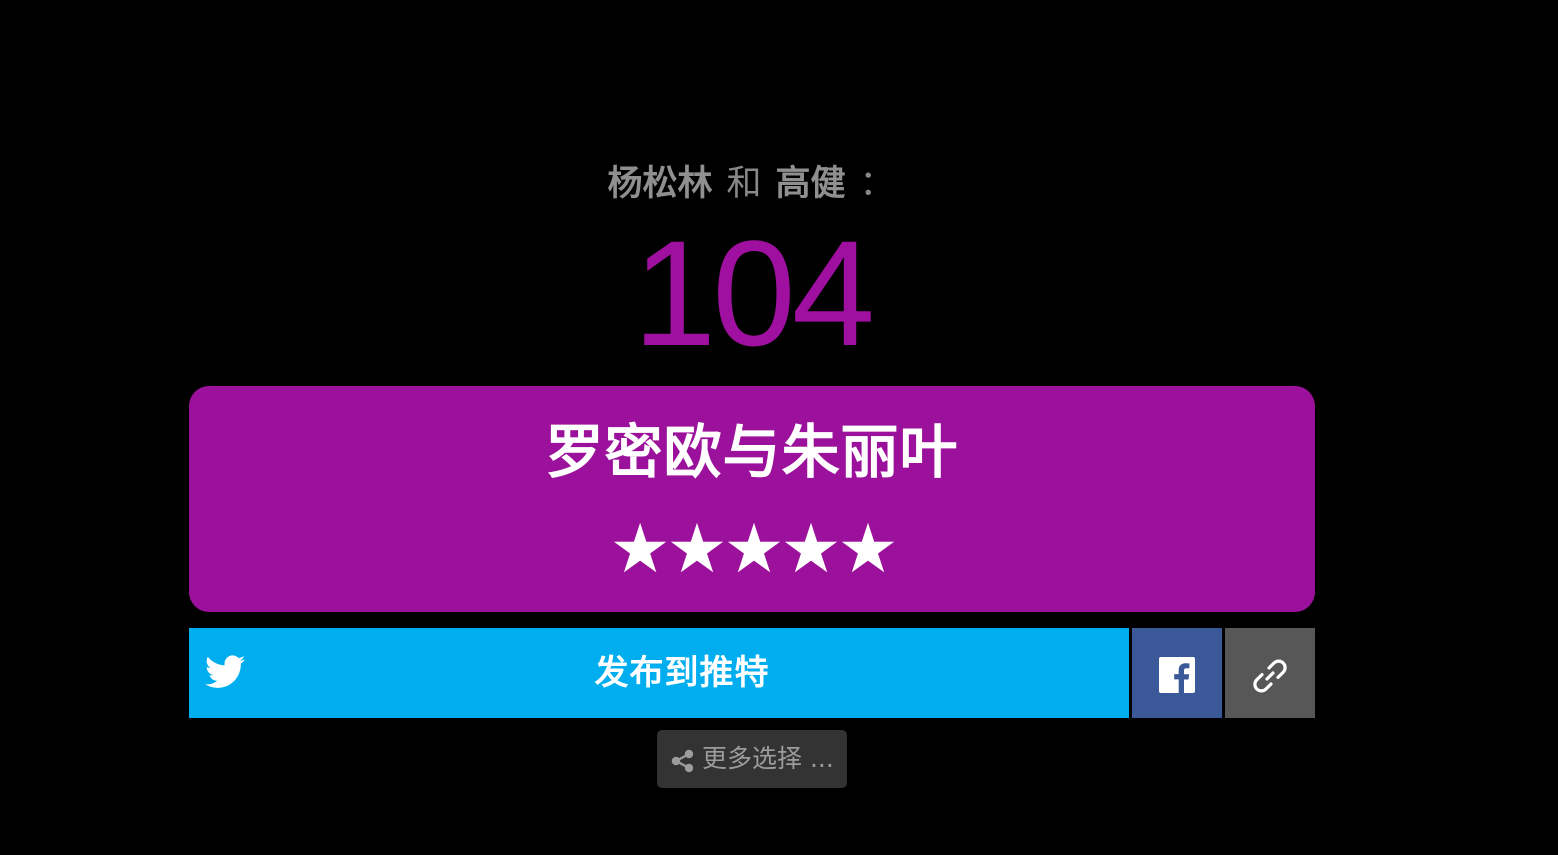 The width and height of the screenshot is (1558, 855). What do you see at coordinates (682, 673) in the screenshot?
I see `twitter-share-label: 发布到推特` at bounding box center [682, 673].